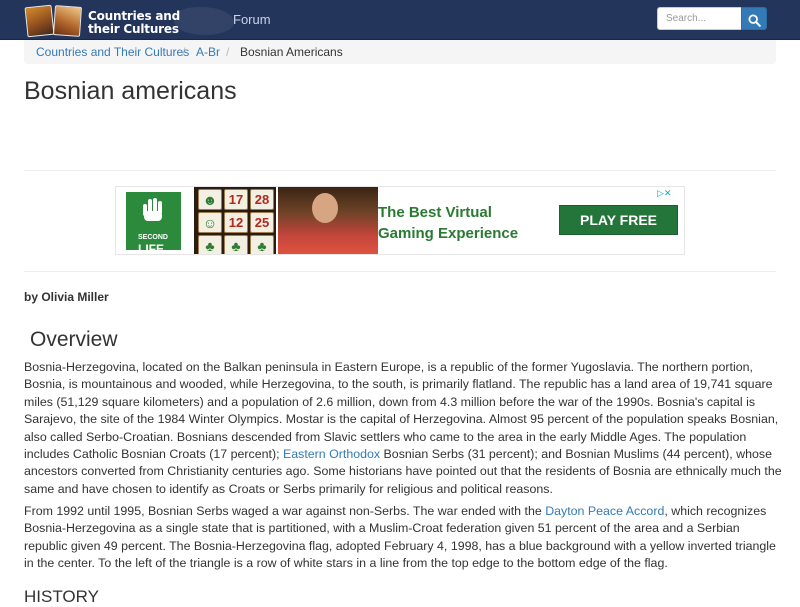 This screenshot has height=607, width=800. Describe the element at coordinates (130, 91) in the screenshot. I see `page-title: Bosnian americans` at that location.